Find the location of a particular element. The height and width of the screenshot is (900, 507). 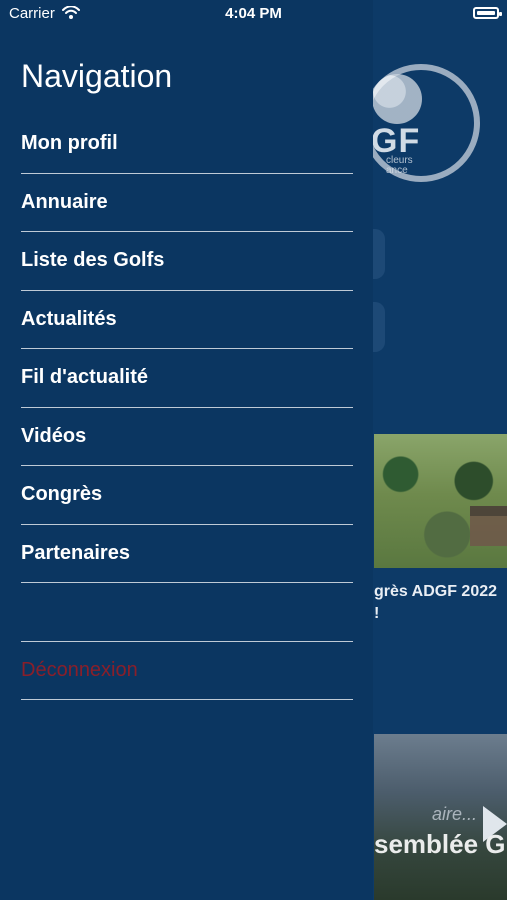

menu-item-videos: Vidéos is located at coordinates (187, 437).